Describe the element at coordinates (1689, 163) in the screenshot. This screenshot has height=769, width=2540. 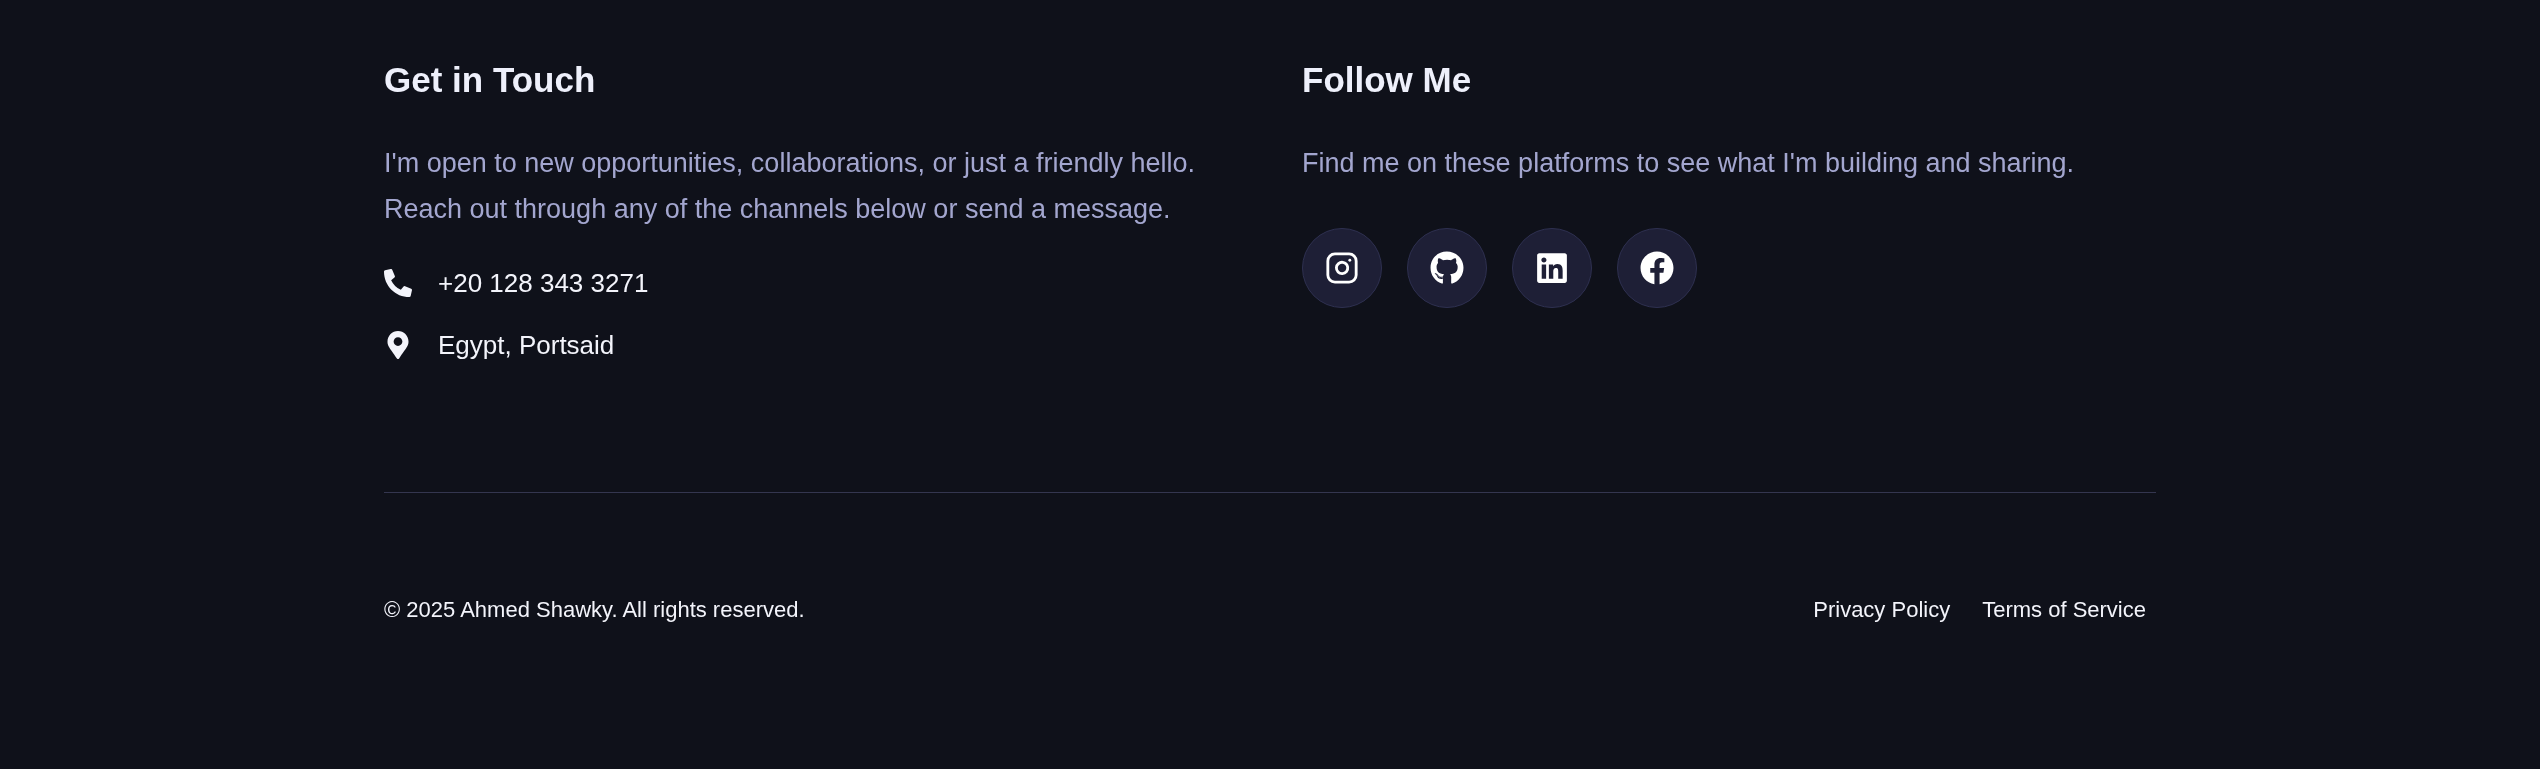
I see `social-description: Find me on these platforms to see what I'm building and sharing.` at that location.